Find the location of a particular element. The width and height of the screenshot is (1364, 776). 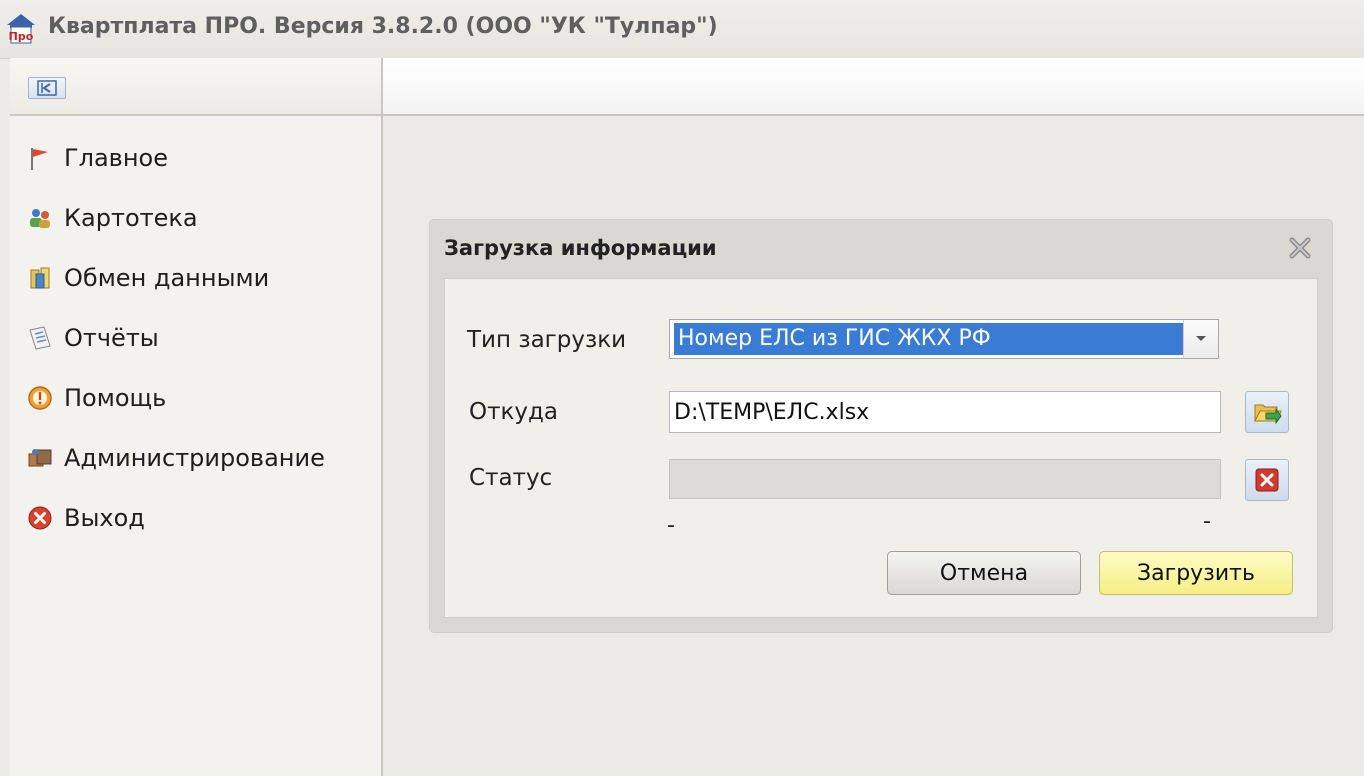

nav-item-label: Обмен данными is located at coordinates (167, 278).